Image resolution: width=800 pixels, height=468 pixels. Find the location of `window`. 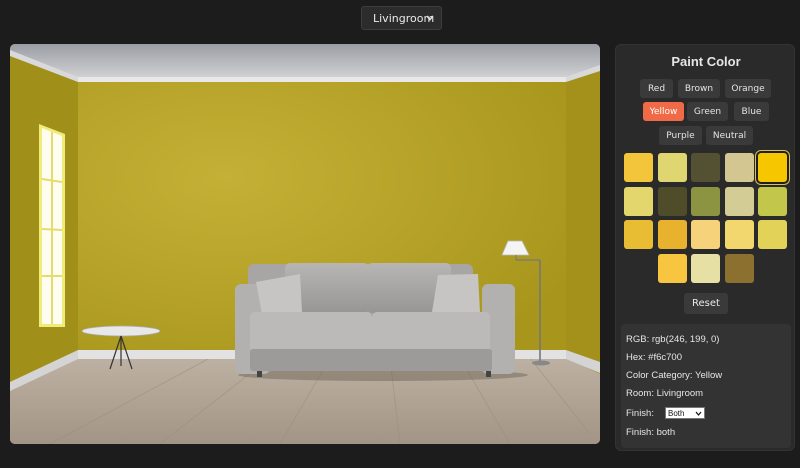

window is located at coordinates (52, 225).